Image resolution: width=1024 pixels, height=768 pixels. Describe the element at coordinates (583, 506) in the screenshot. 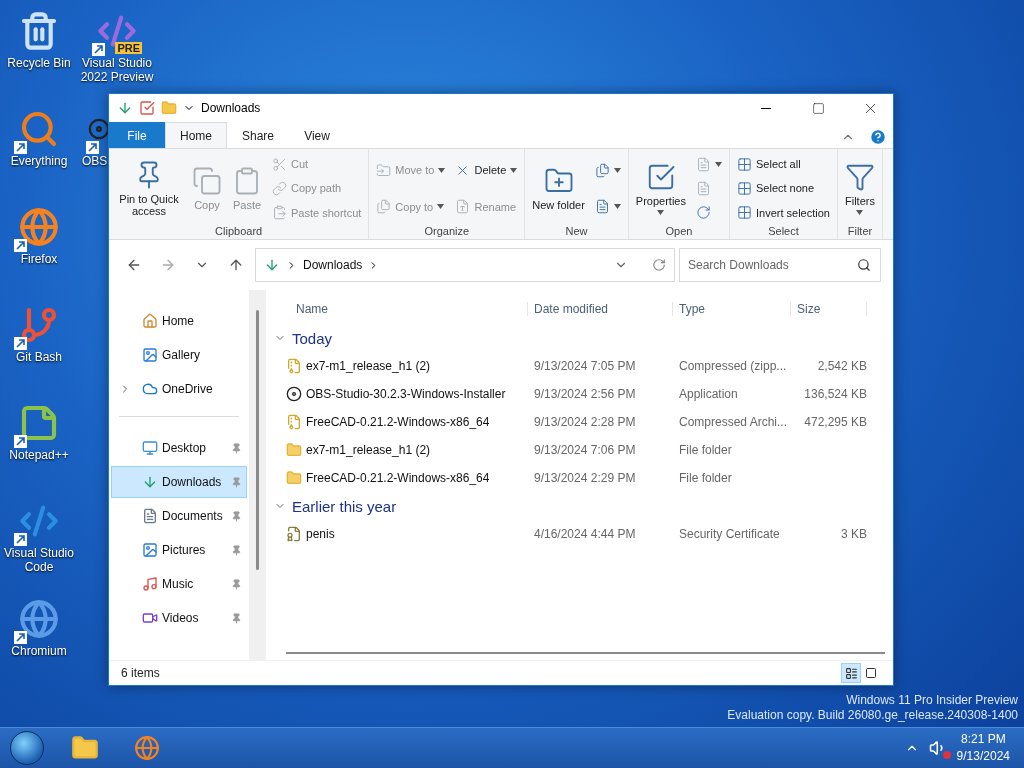

I see `group-header: Earlier this year` at that location.